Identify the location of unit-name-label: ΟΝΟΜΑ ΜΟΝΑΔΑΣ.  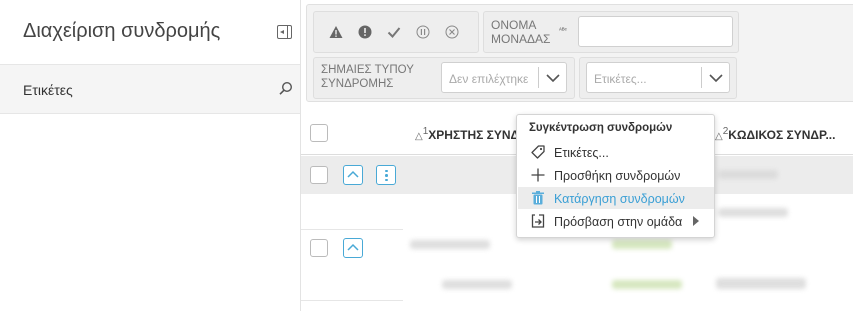
(521, 32).